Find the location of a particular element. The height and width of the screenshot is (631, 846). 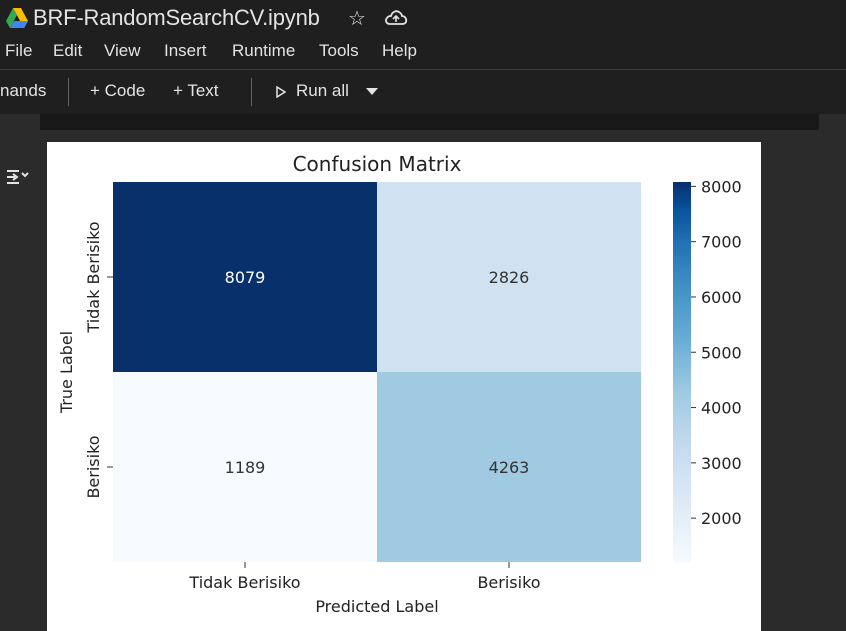

y-tick-label: Berisiko is located at coordinates (93, 466).